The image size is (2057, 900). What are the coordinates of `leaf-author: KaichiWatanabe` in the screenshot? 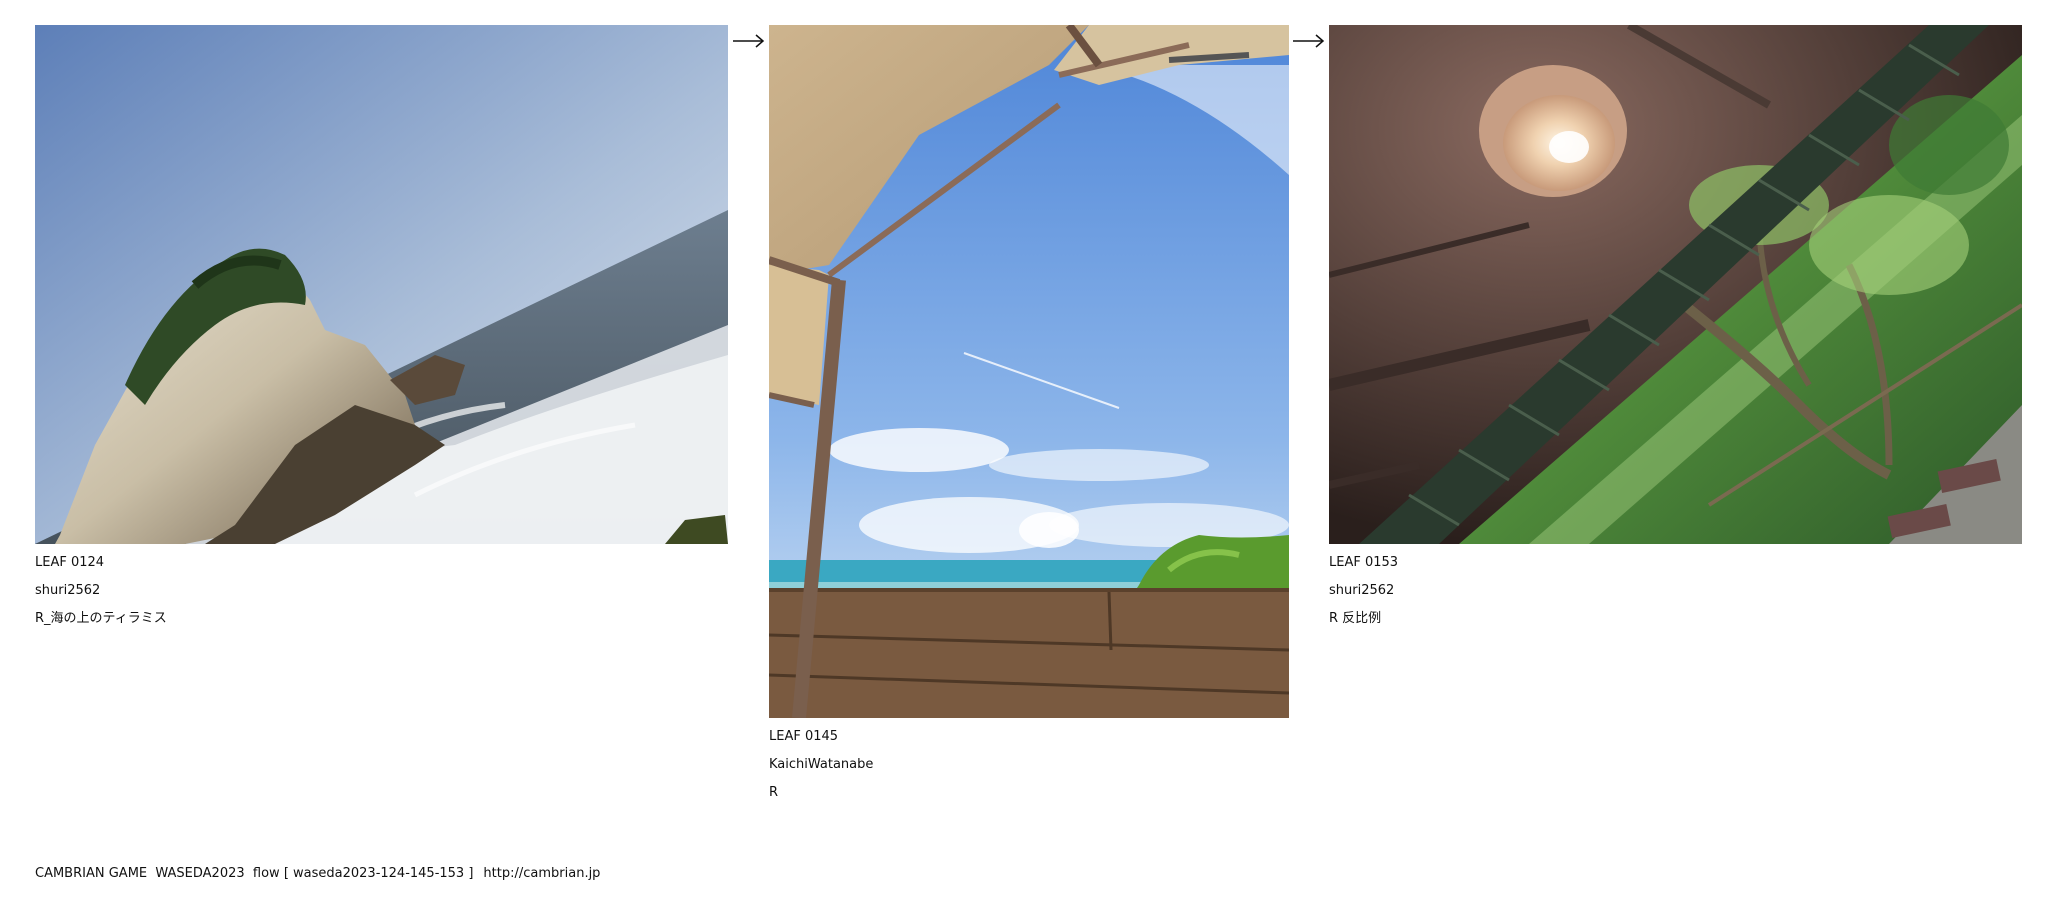 It's located at (821, 765).